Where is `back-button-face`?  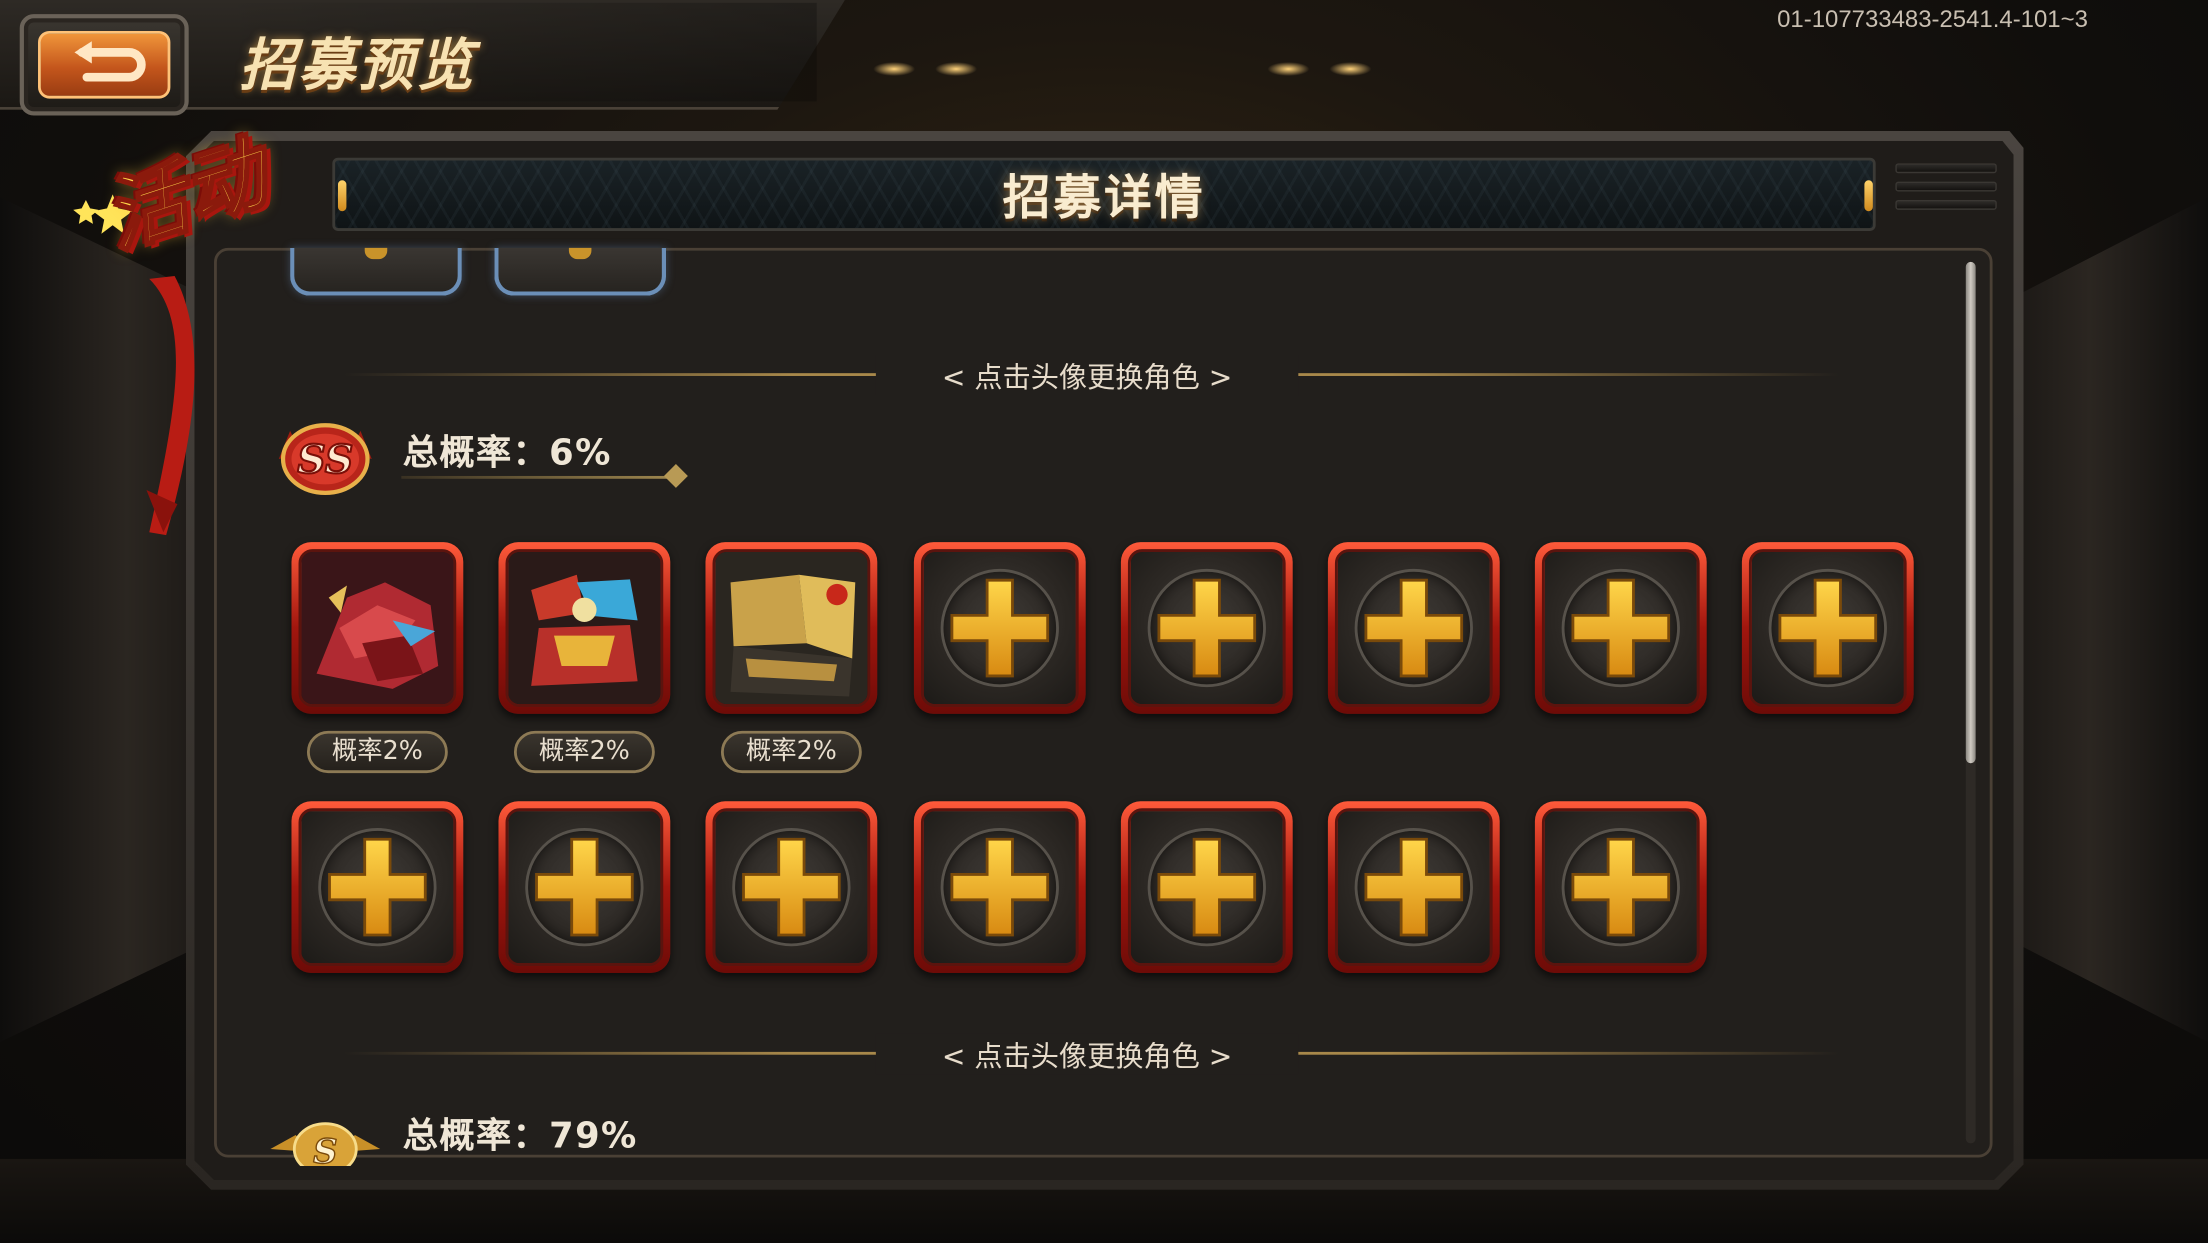
back-button-face is located at coordinates (104, 64).